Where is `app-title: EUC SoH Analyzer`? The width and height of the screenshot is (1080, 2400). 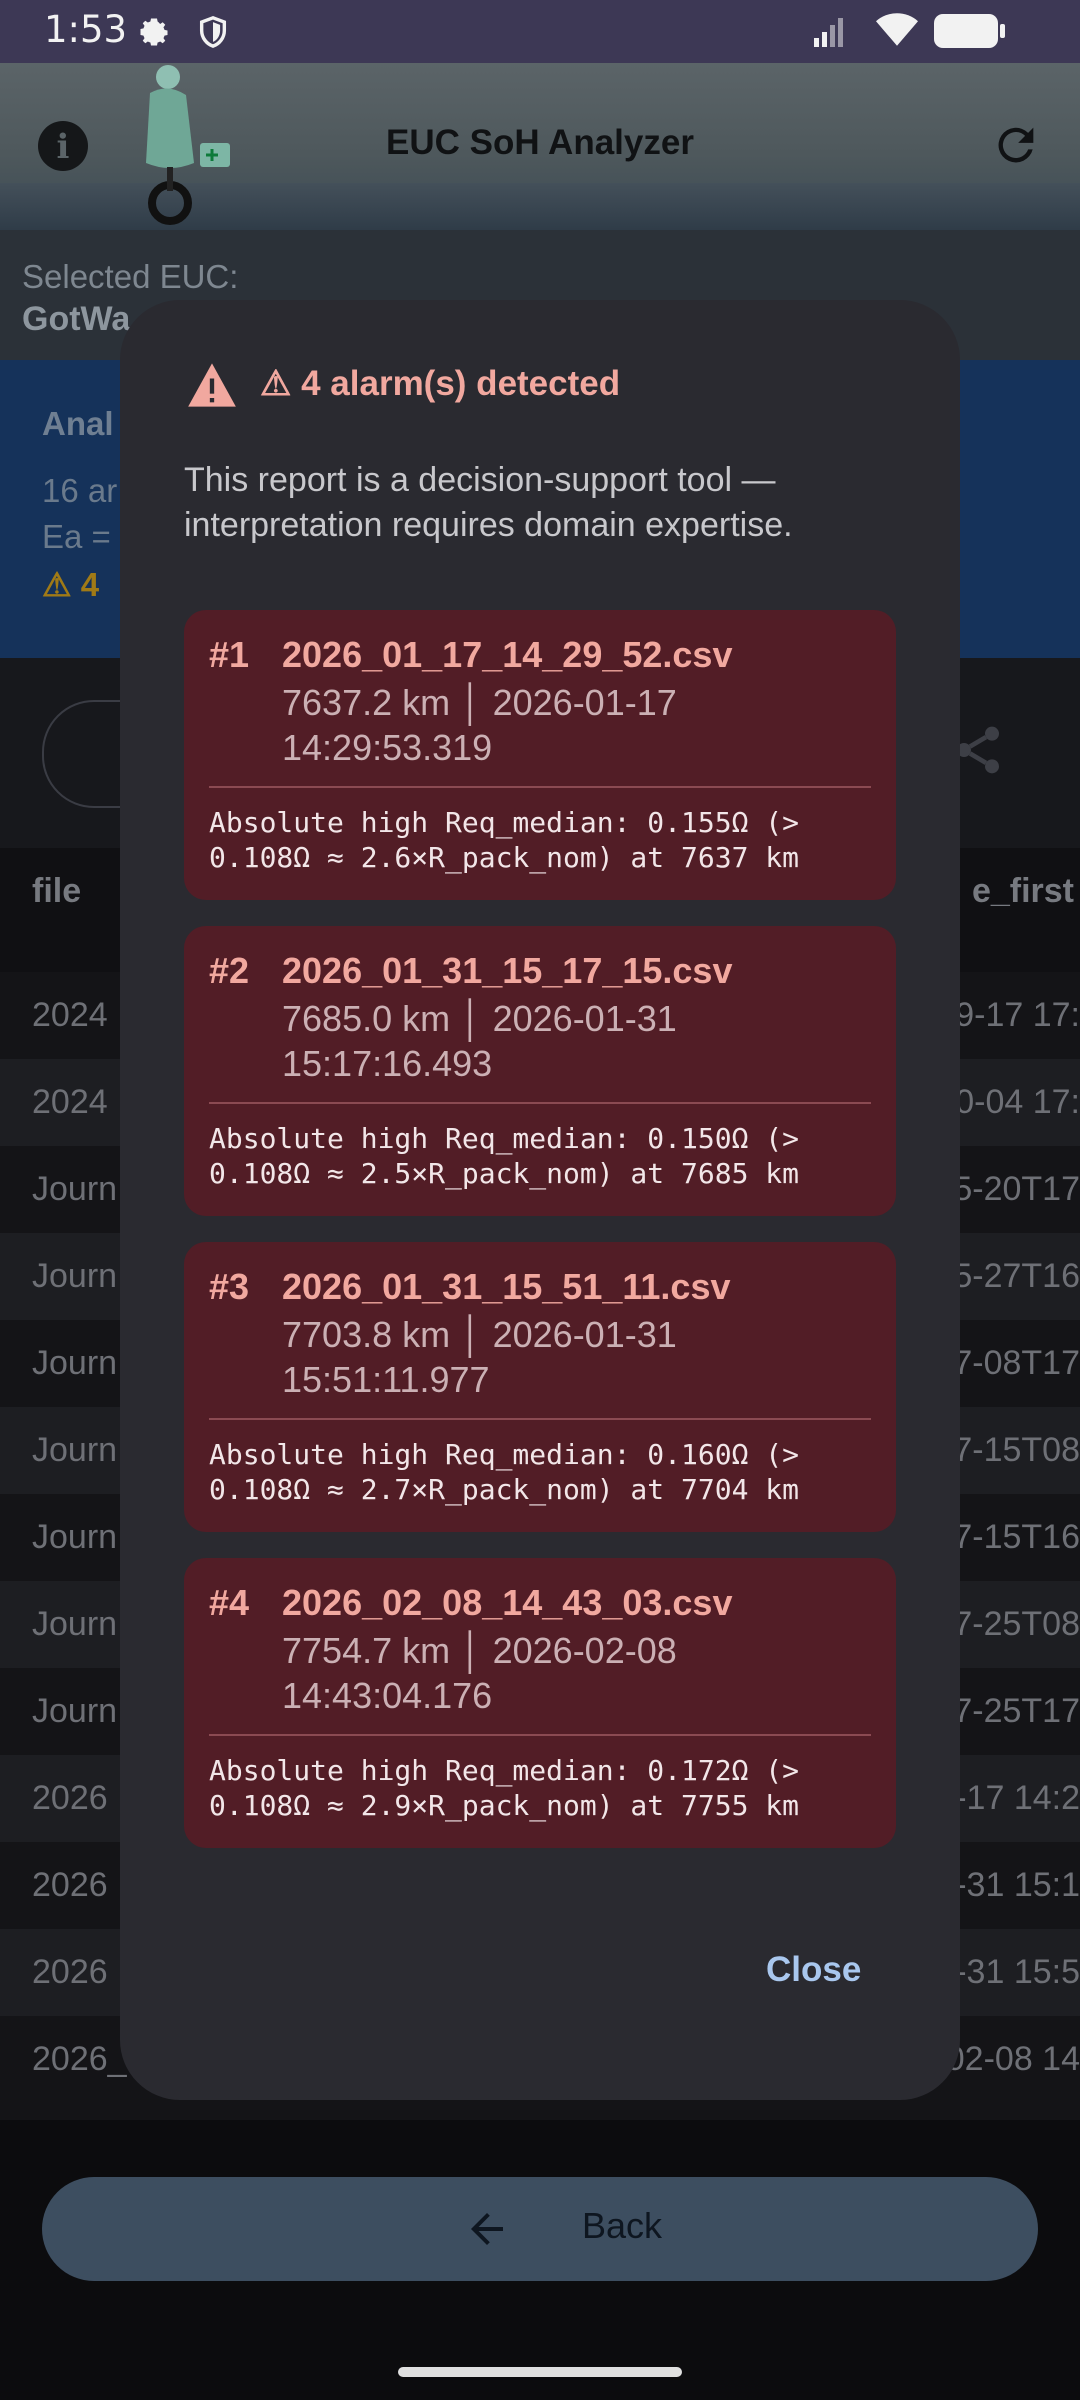 app-title: EUC SoH Analyzer is located at coordinates (540, 142).